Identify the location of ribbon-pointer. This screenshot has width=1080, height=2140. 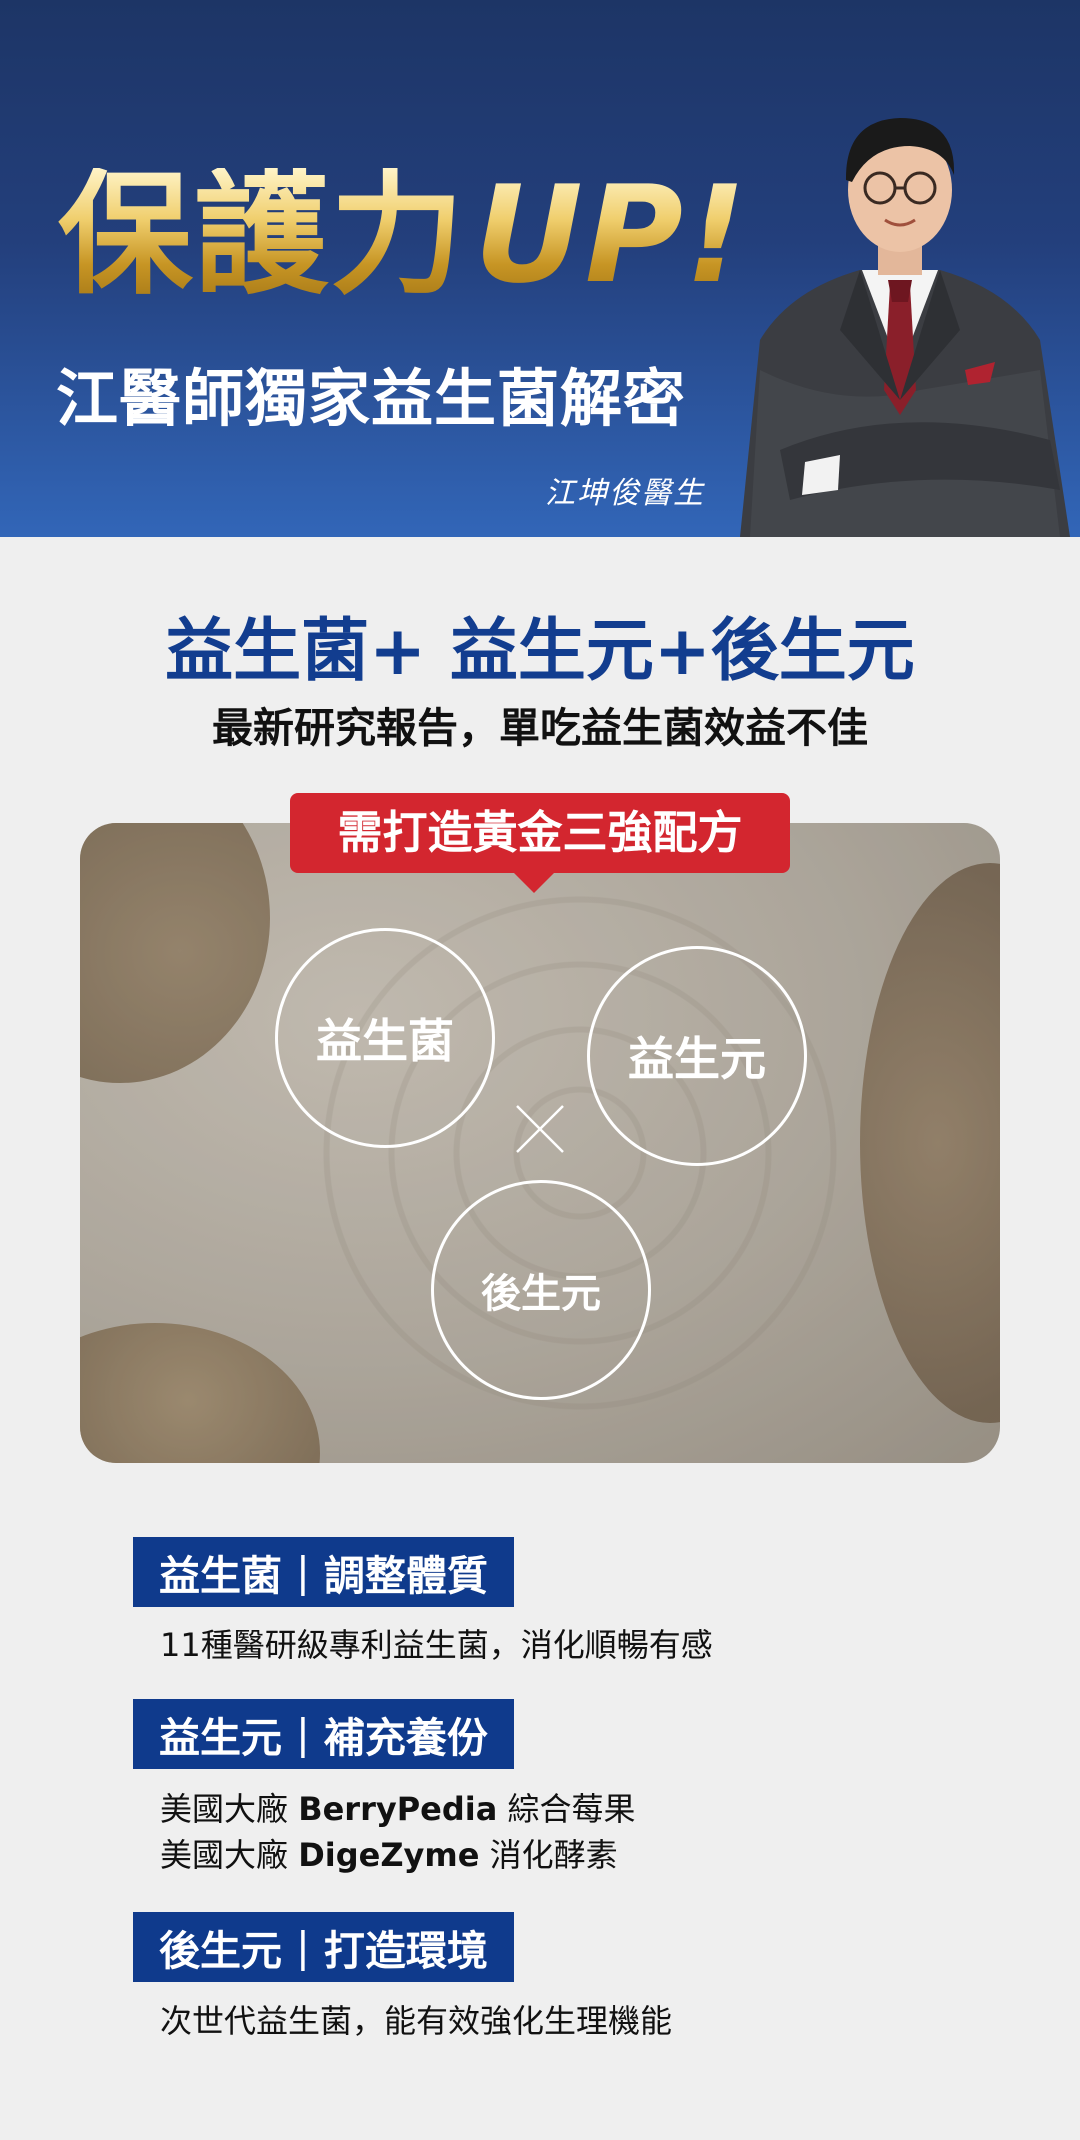
(534, 883).